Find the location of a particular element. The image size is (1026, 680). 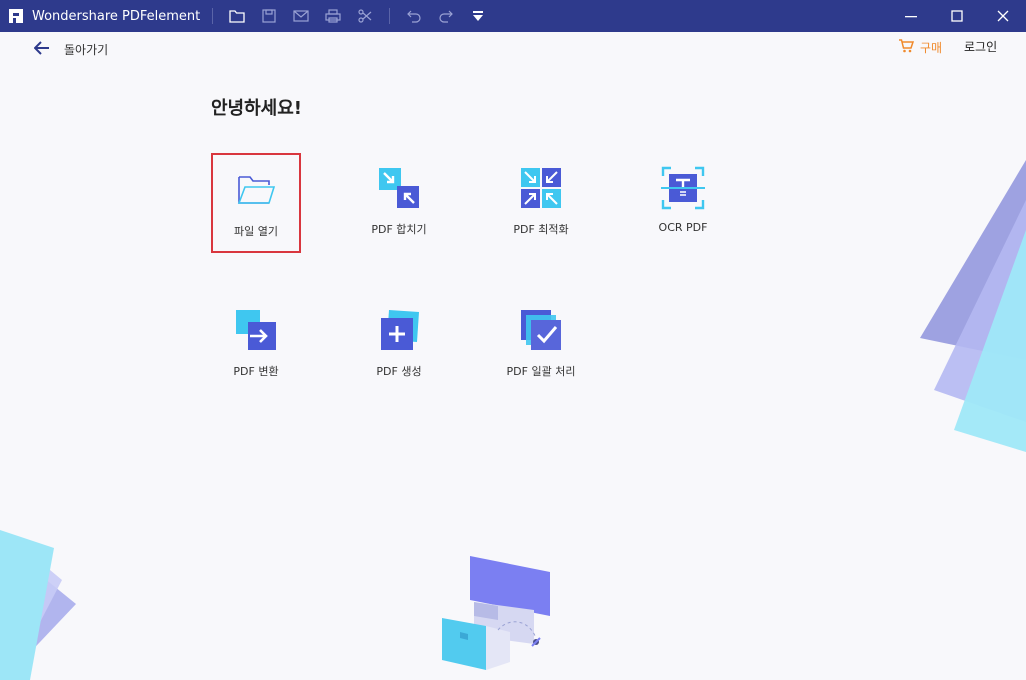

create-icon is located at coordinates (399, 330).